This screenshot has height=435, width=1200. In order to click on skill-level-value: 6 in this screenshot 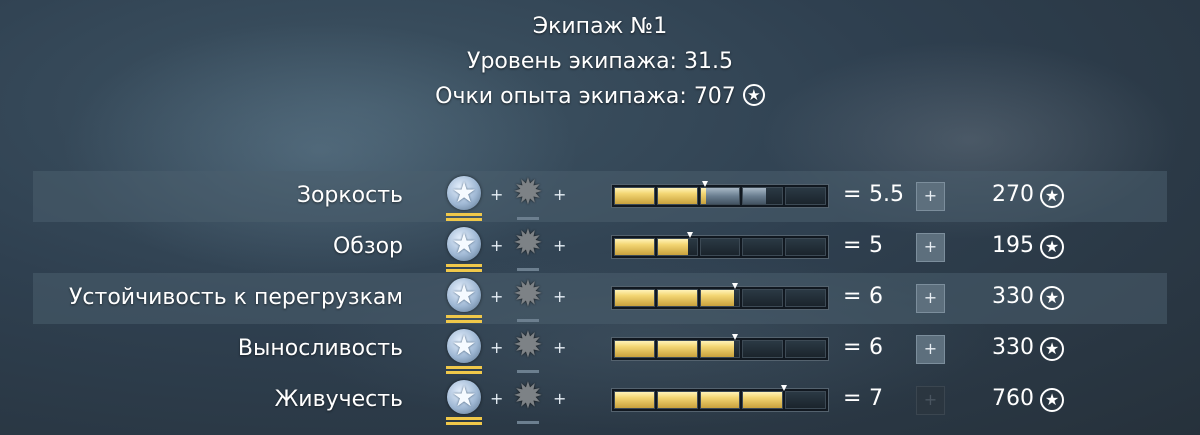, I will do `click(876, 296)`.